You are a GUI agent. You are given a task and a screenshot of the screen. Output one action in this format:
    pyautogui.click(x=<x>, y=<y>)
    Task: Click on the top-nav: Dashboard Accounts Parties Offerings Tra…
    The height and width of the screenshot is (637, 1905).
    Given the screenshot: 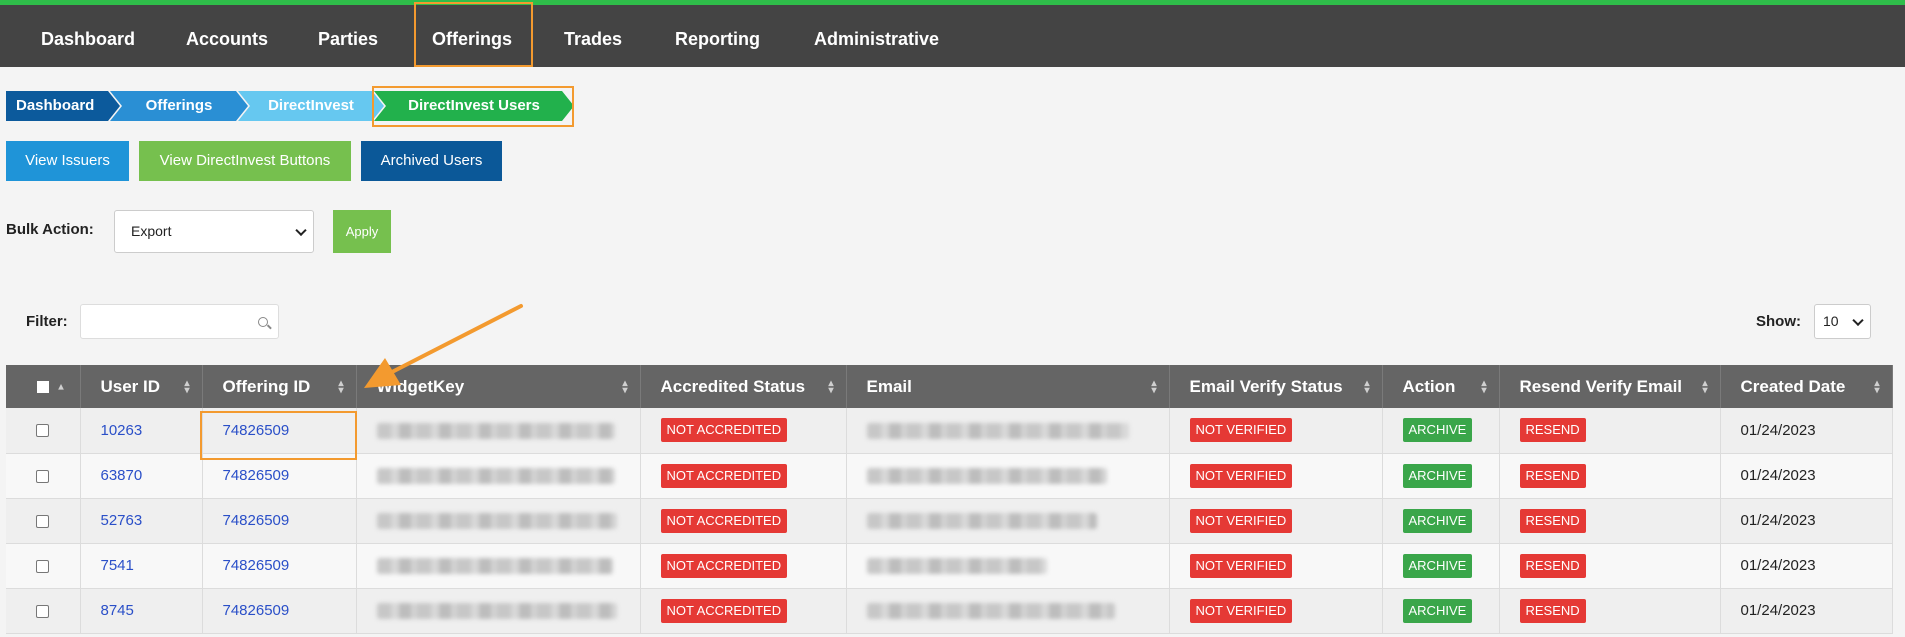 What is the action you would take?
    pyautogui.click(x=952, y=33)
    